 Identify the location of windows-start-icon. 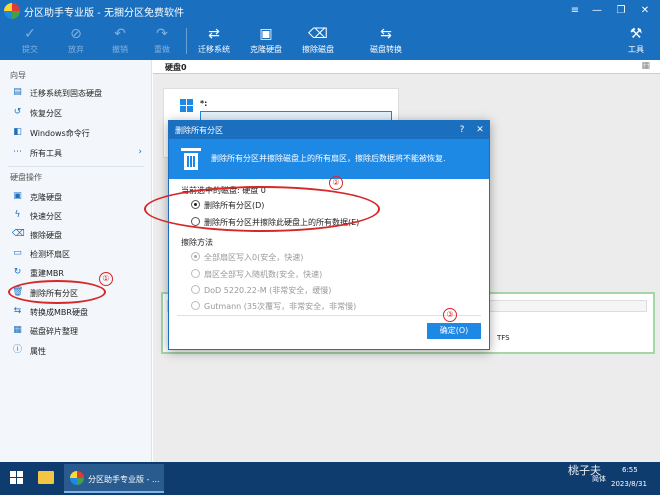
(17, 478).